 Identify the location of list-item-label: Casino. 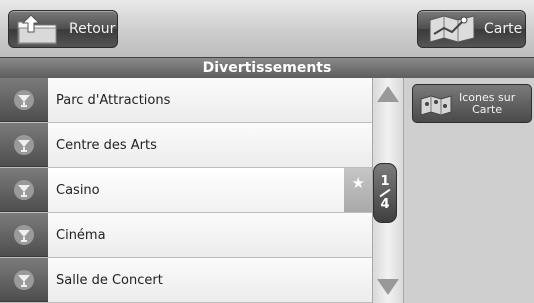
(78, 190).